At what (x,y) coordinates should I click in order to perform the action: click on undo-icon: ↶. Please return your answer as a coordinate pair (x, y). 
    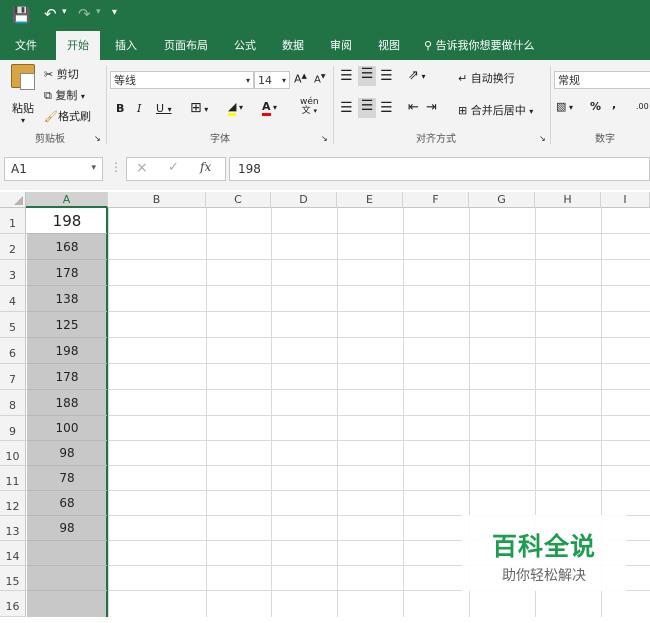
    Looking at the image, I should click on (50, 14).